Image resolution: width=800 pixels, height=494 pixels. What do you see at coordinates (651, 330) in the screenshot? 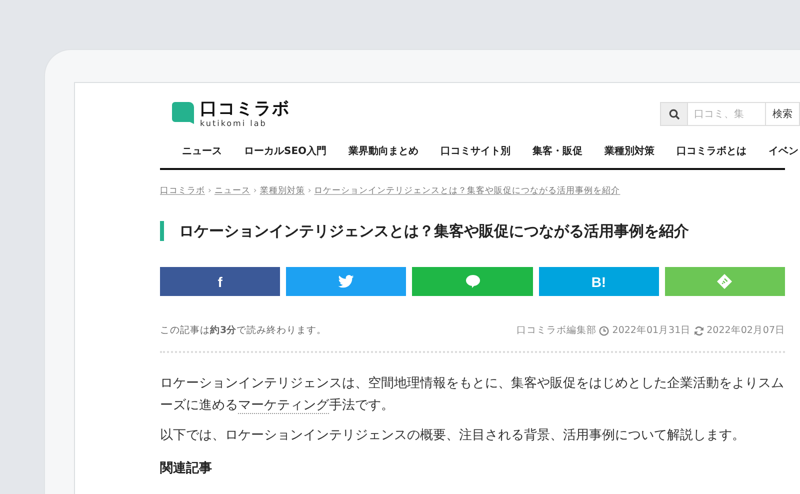
I see `published-date: 2022年01月31日` at bounding box center [651, 330].